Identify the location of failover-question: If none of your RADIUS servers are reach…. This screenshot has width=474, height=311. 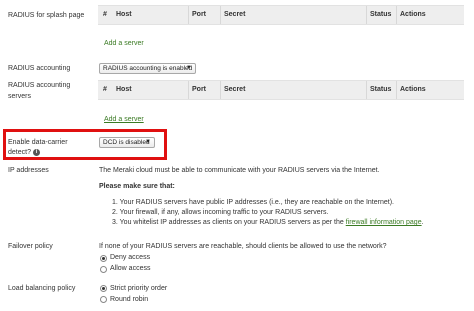
(243, 246).